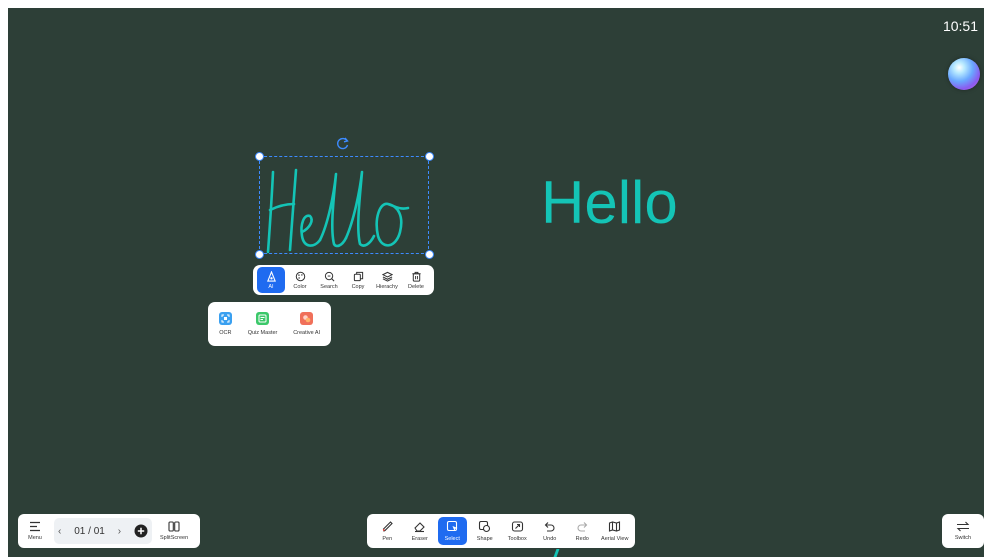  I want to click on page-indicator: 01 / 01, so click(89, 531).